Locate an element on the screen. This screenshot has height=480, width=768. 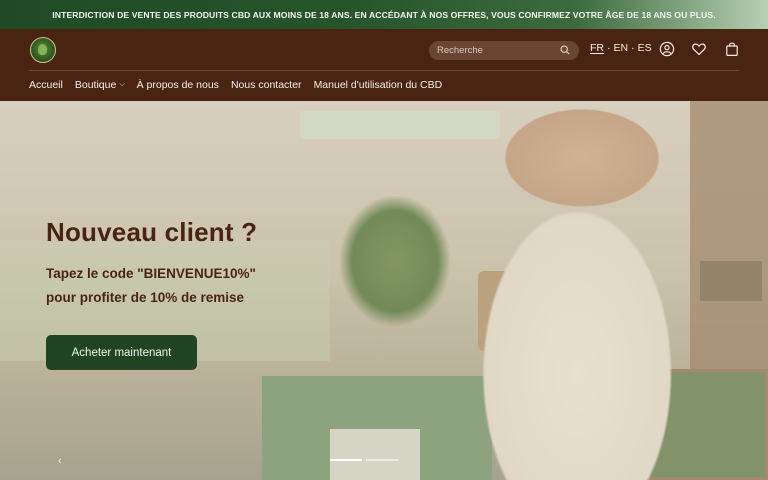
wishlist-heart-icon is located at coordinates (699, 49).